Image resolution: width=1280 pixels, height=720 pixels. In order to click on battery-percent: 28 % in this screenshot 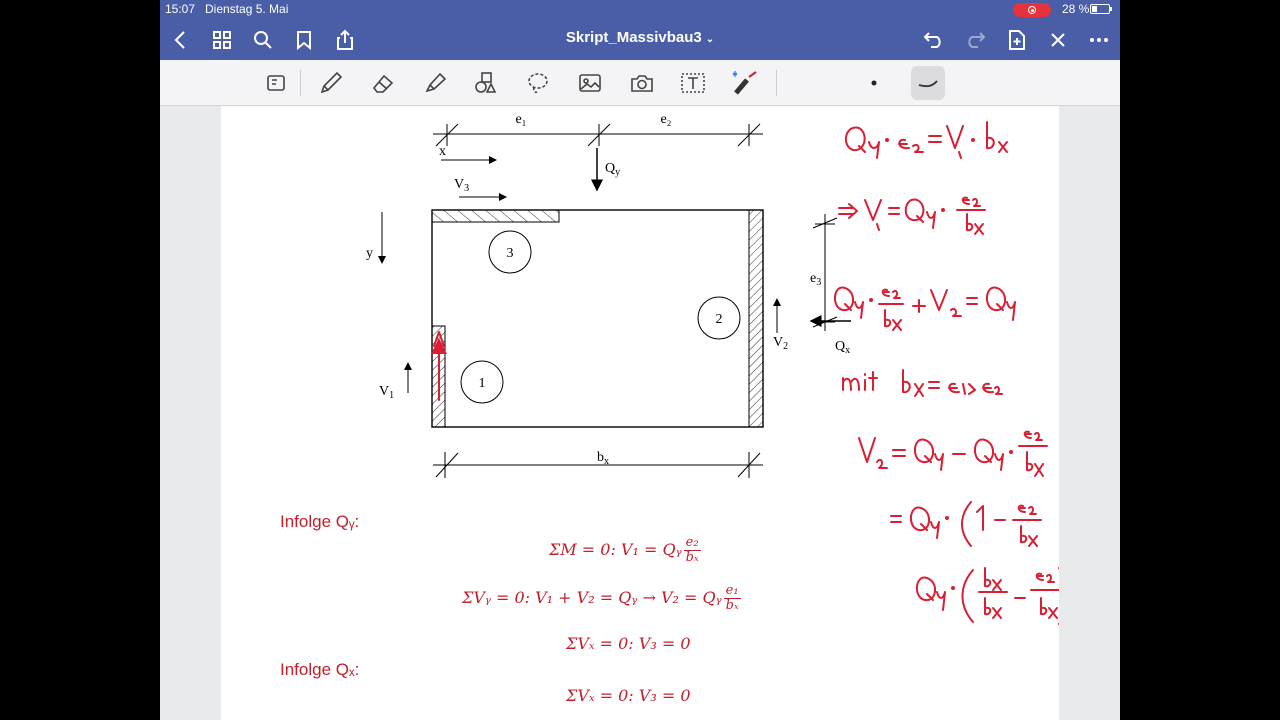, I will do `click(1076, 9)`.